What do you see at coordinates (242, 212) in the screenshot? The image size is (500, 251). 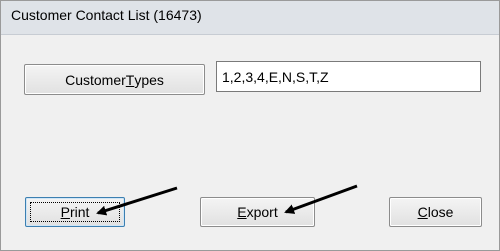 I see `export-label-mnemonic: E` at bounding box center [242, 212].